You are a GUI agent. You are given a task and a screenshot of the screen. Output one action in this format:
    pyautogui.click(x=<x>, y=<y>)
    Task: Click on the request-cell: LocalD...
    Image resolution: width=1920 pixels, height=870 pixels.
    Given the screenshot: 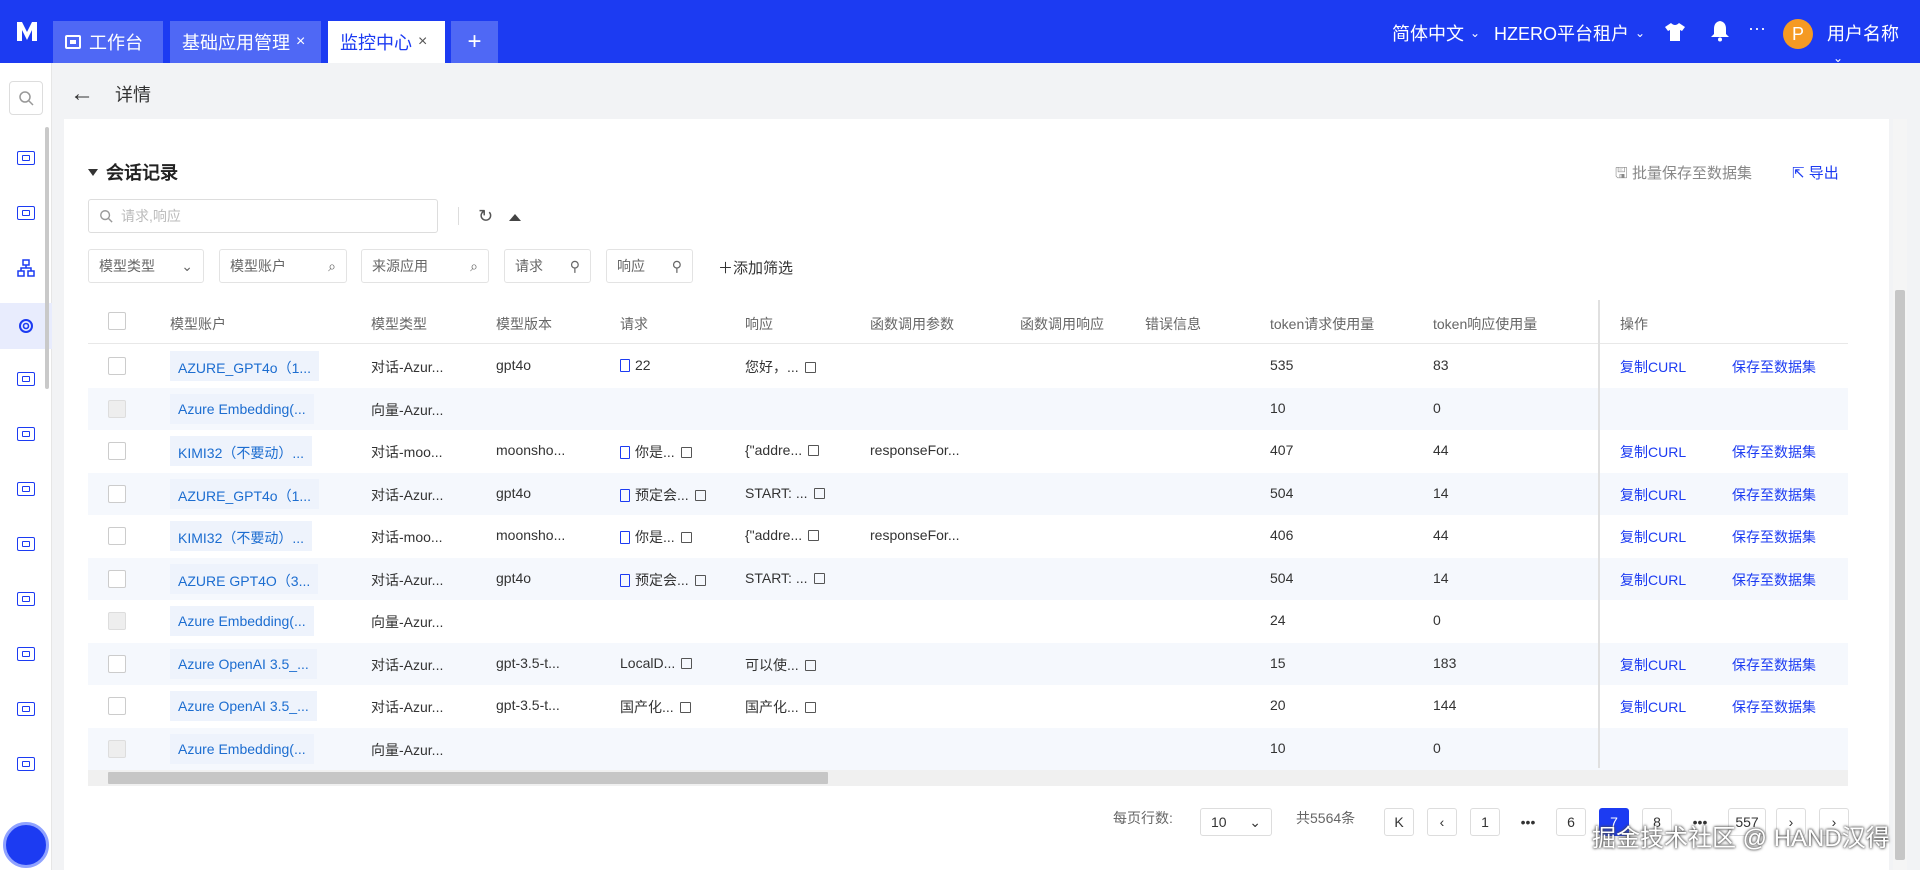 What is the action you would take?
    pyautogui.click(x=656, y=663)
    